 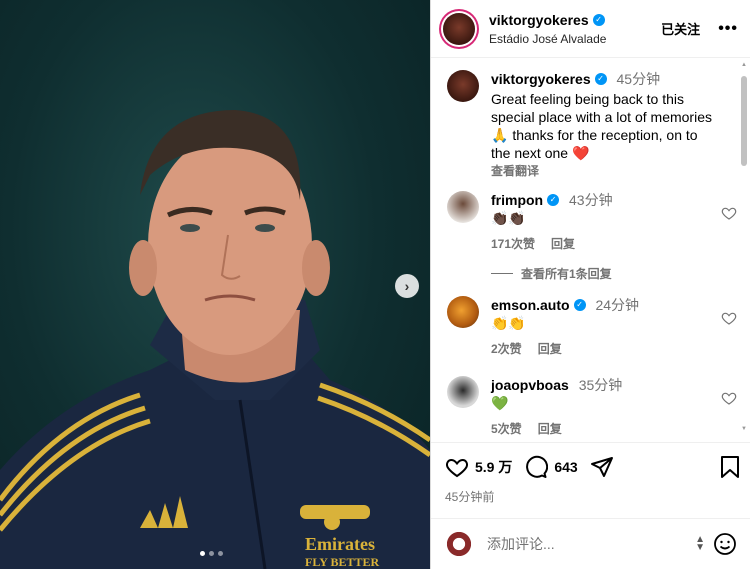 I want to click on current-user-avatar, so click(x=459, y=544).